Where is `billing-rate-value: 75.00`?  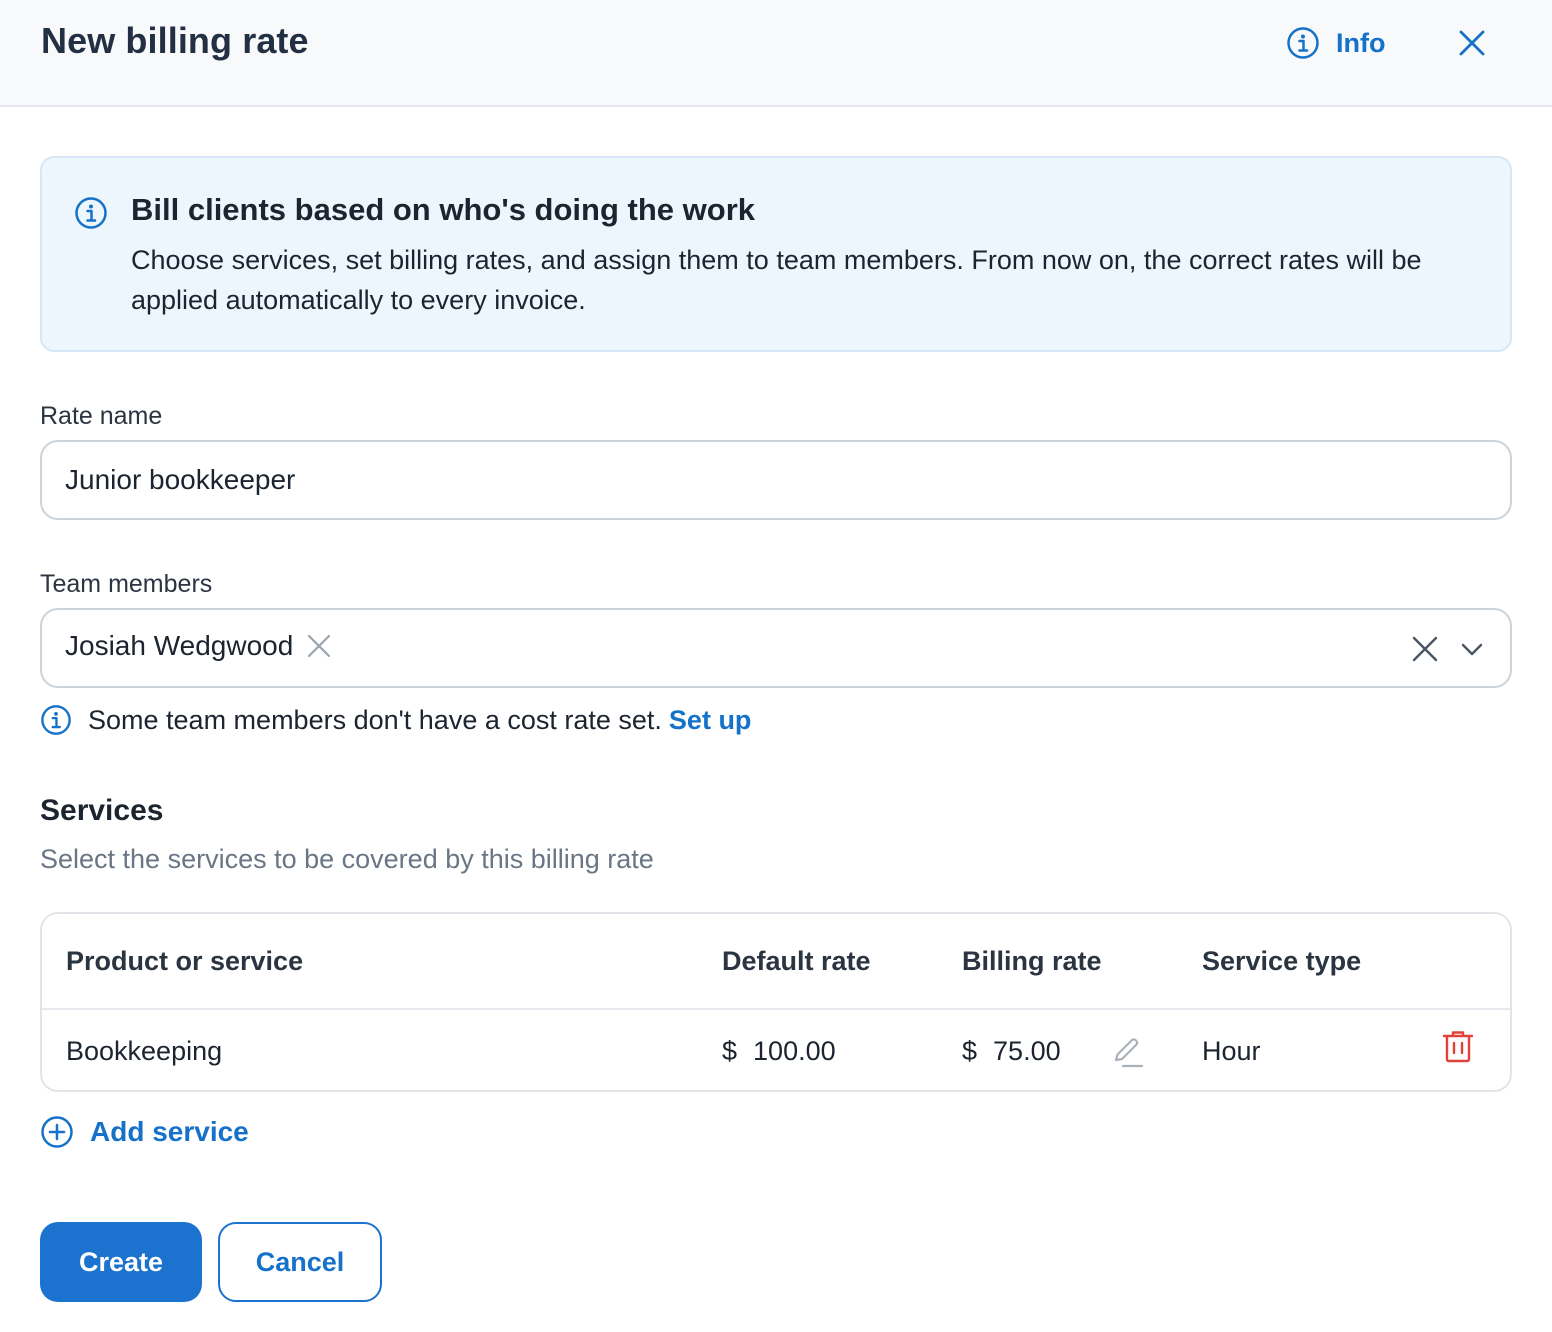 billing-rate-value: 75.00 is located at coordinates (1027, 1051).